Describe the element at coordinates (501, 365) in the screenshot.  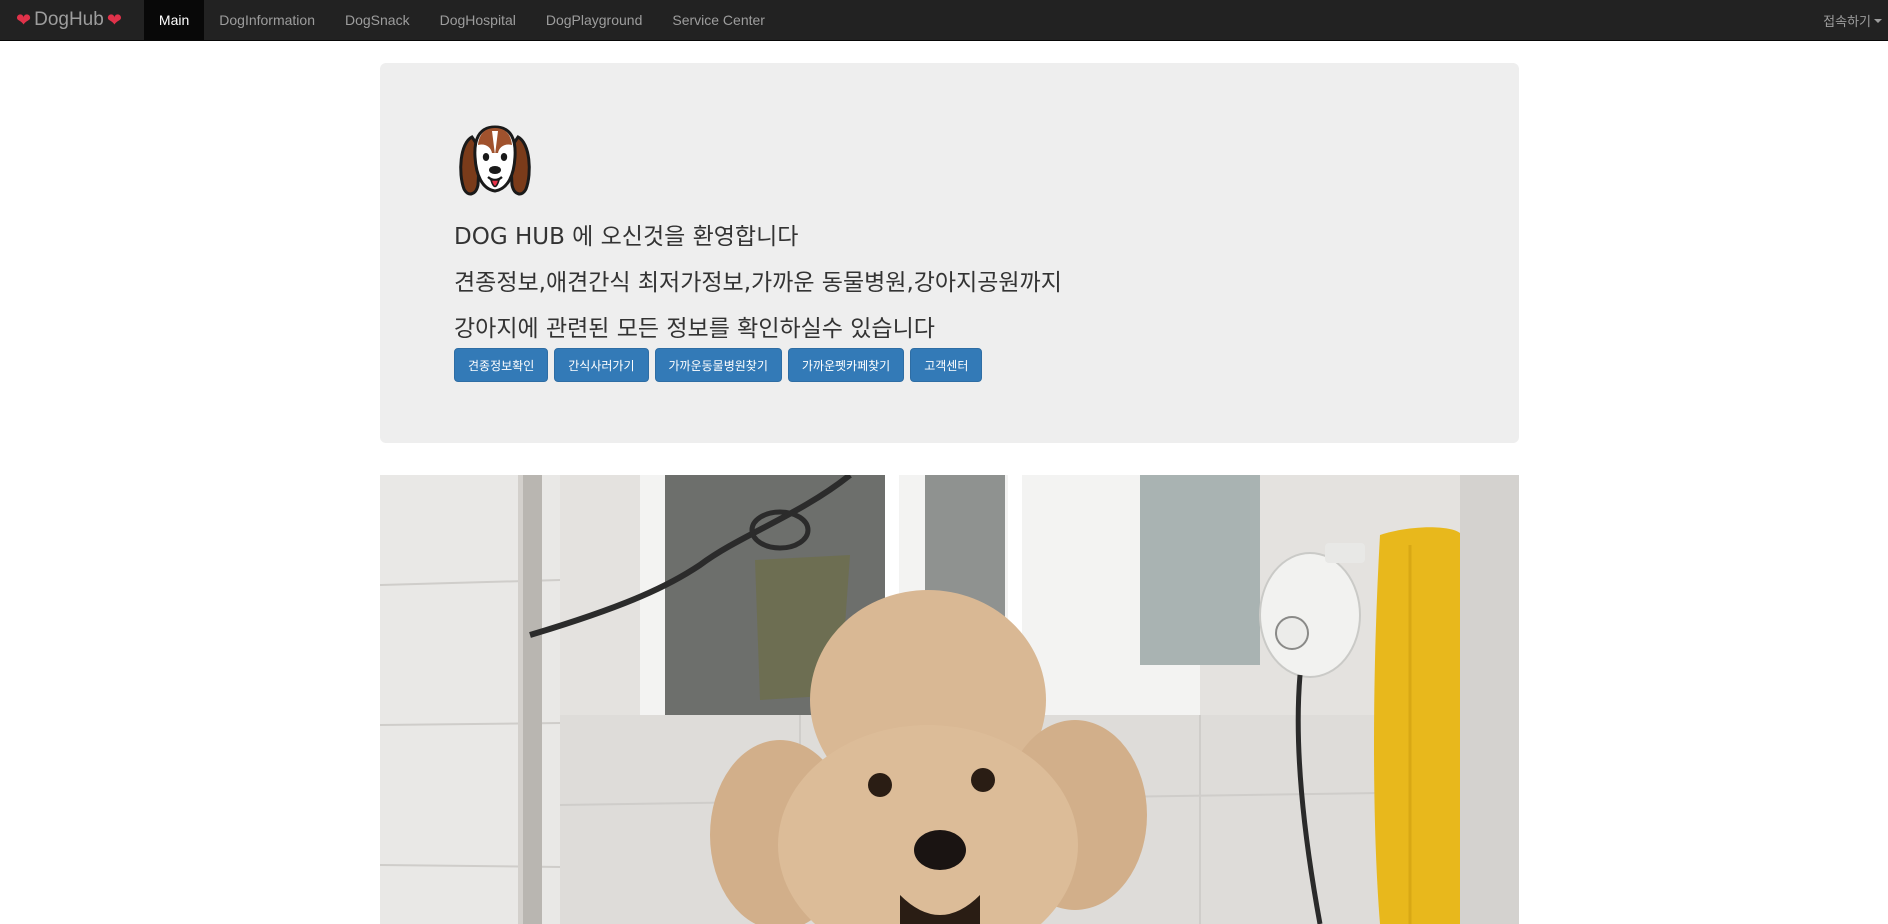
I see `breed-info-button: 견종정보확인` at that location.